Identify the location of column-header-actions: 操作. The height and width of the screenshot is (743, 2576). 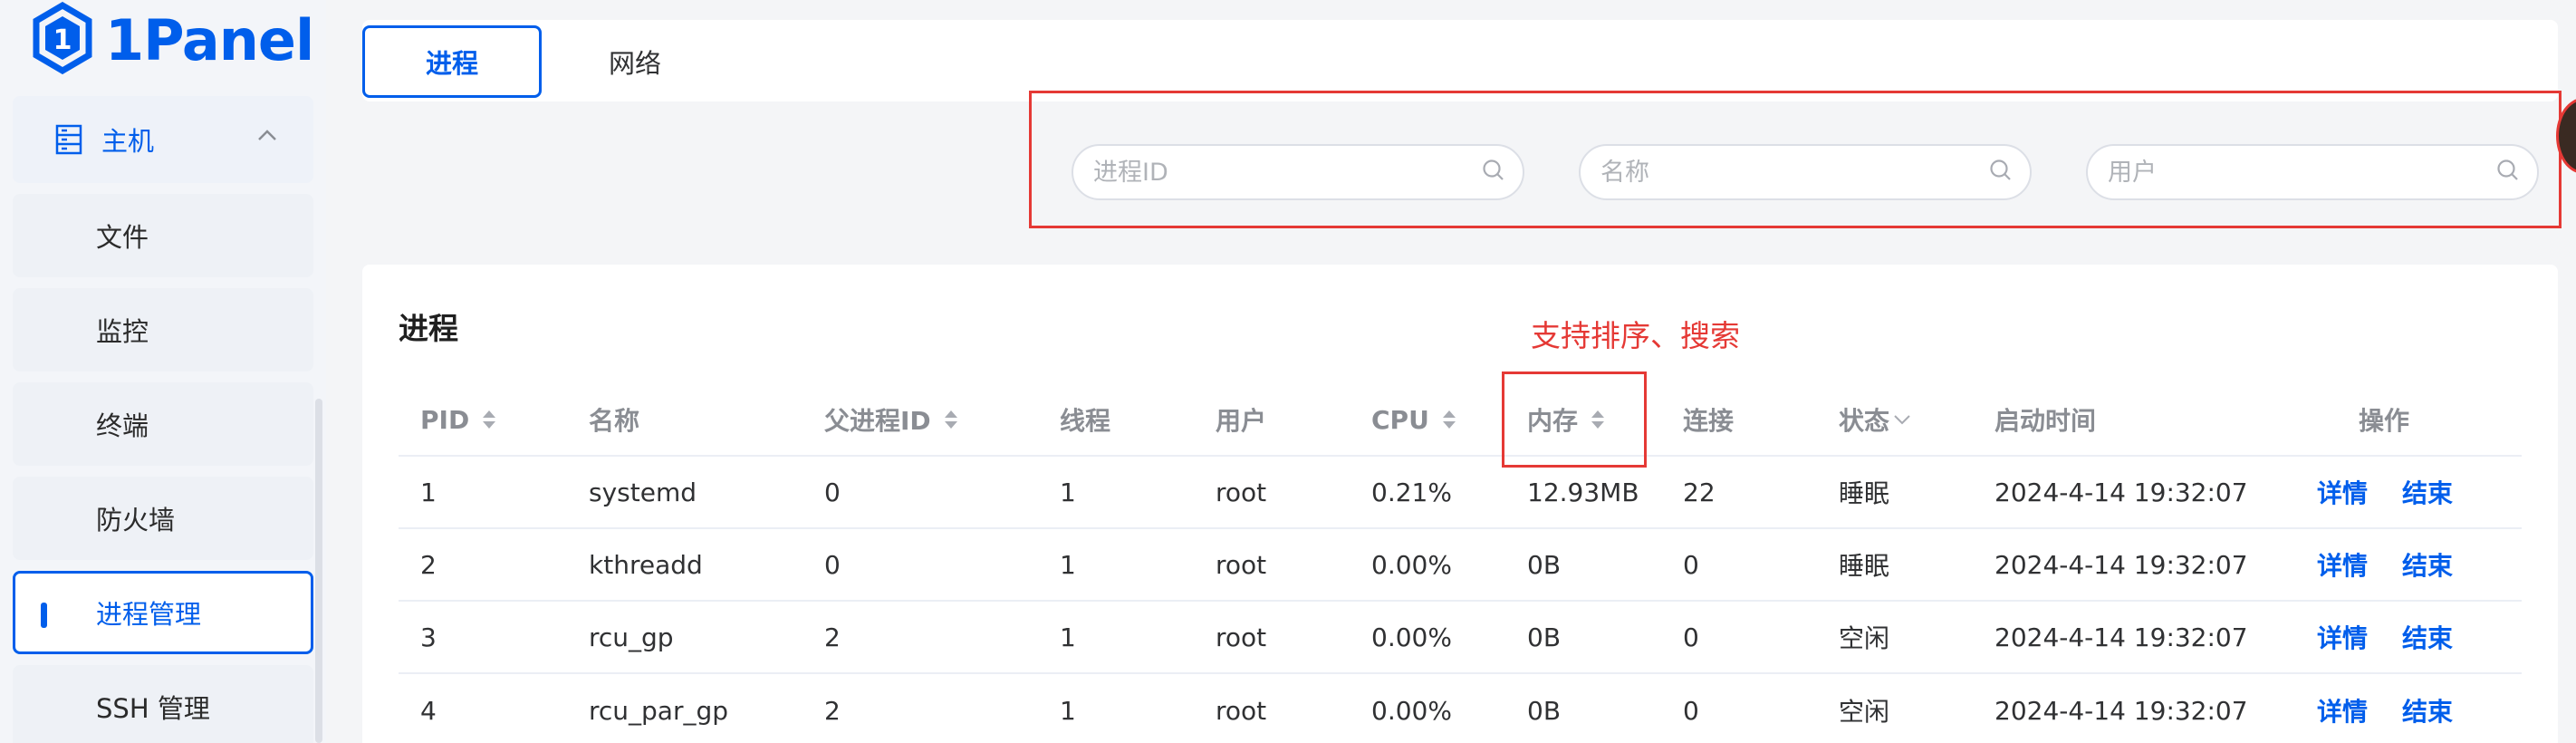
(2384, 421).